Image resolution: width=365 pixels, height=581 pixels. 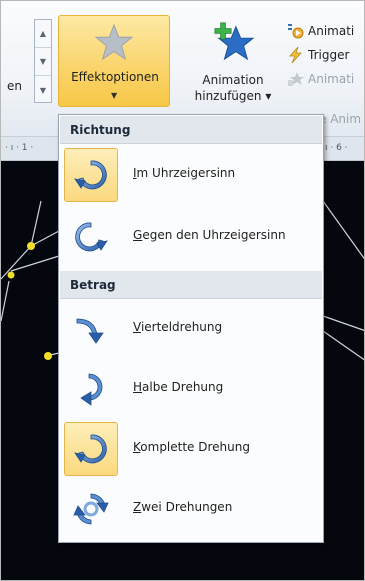 I want to click on ribbon-group-label-text: e Anim, so click(x=340, y=119).